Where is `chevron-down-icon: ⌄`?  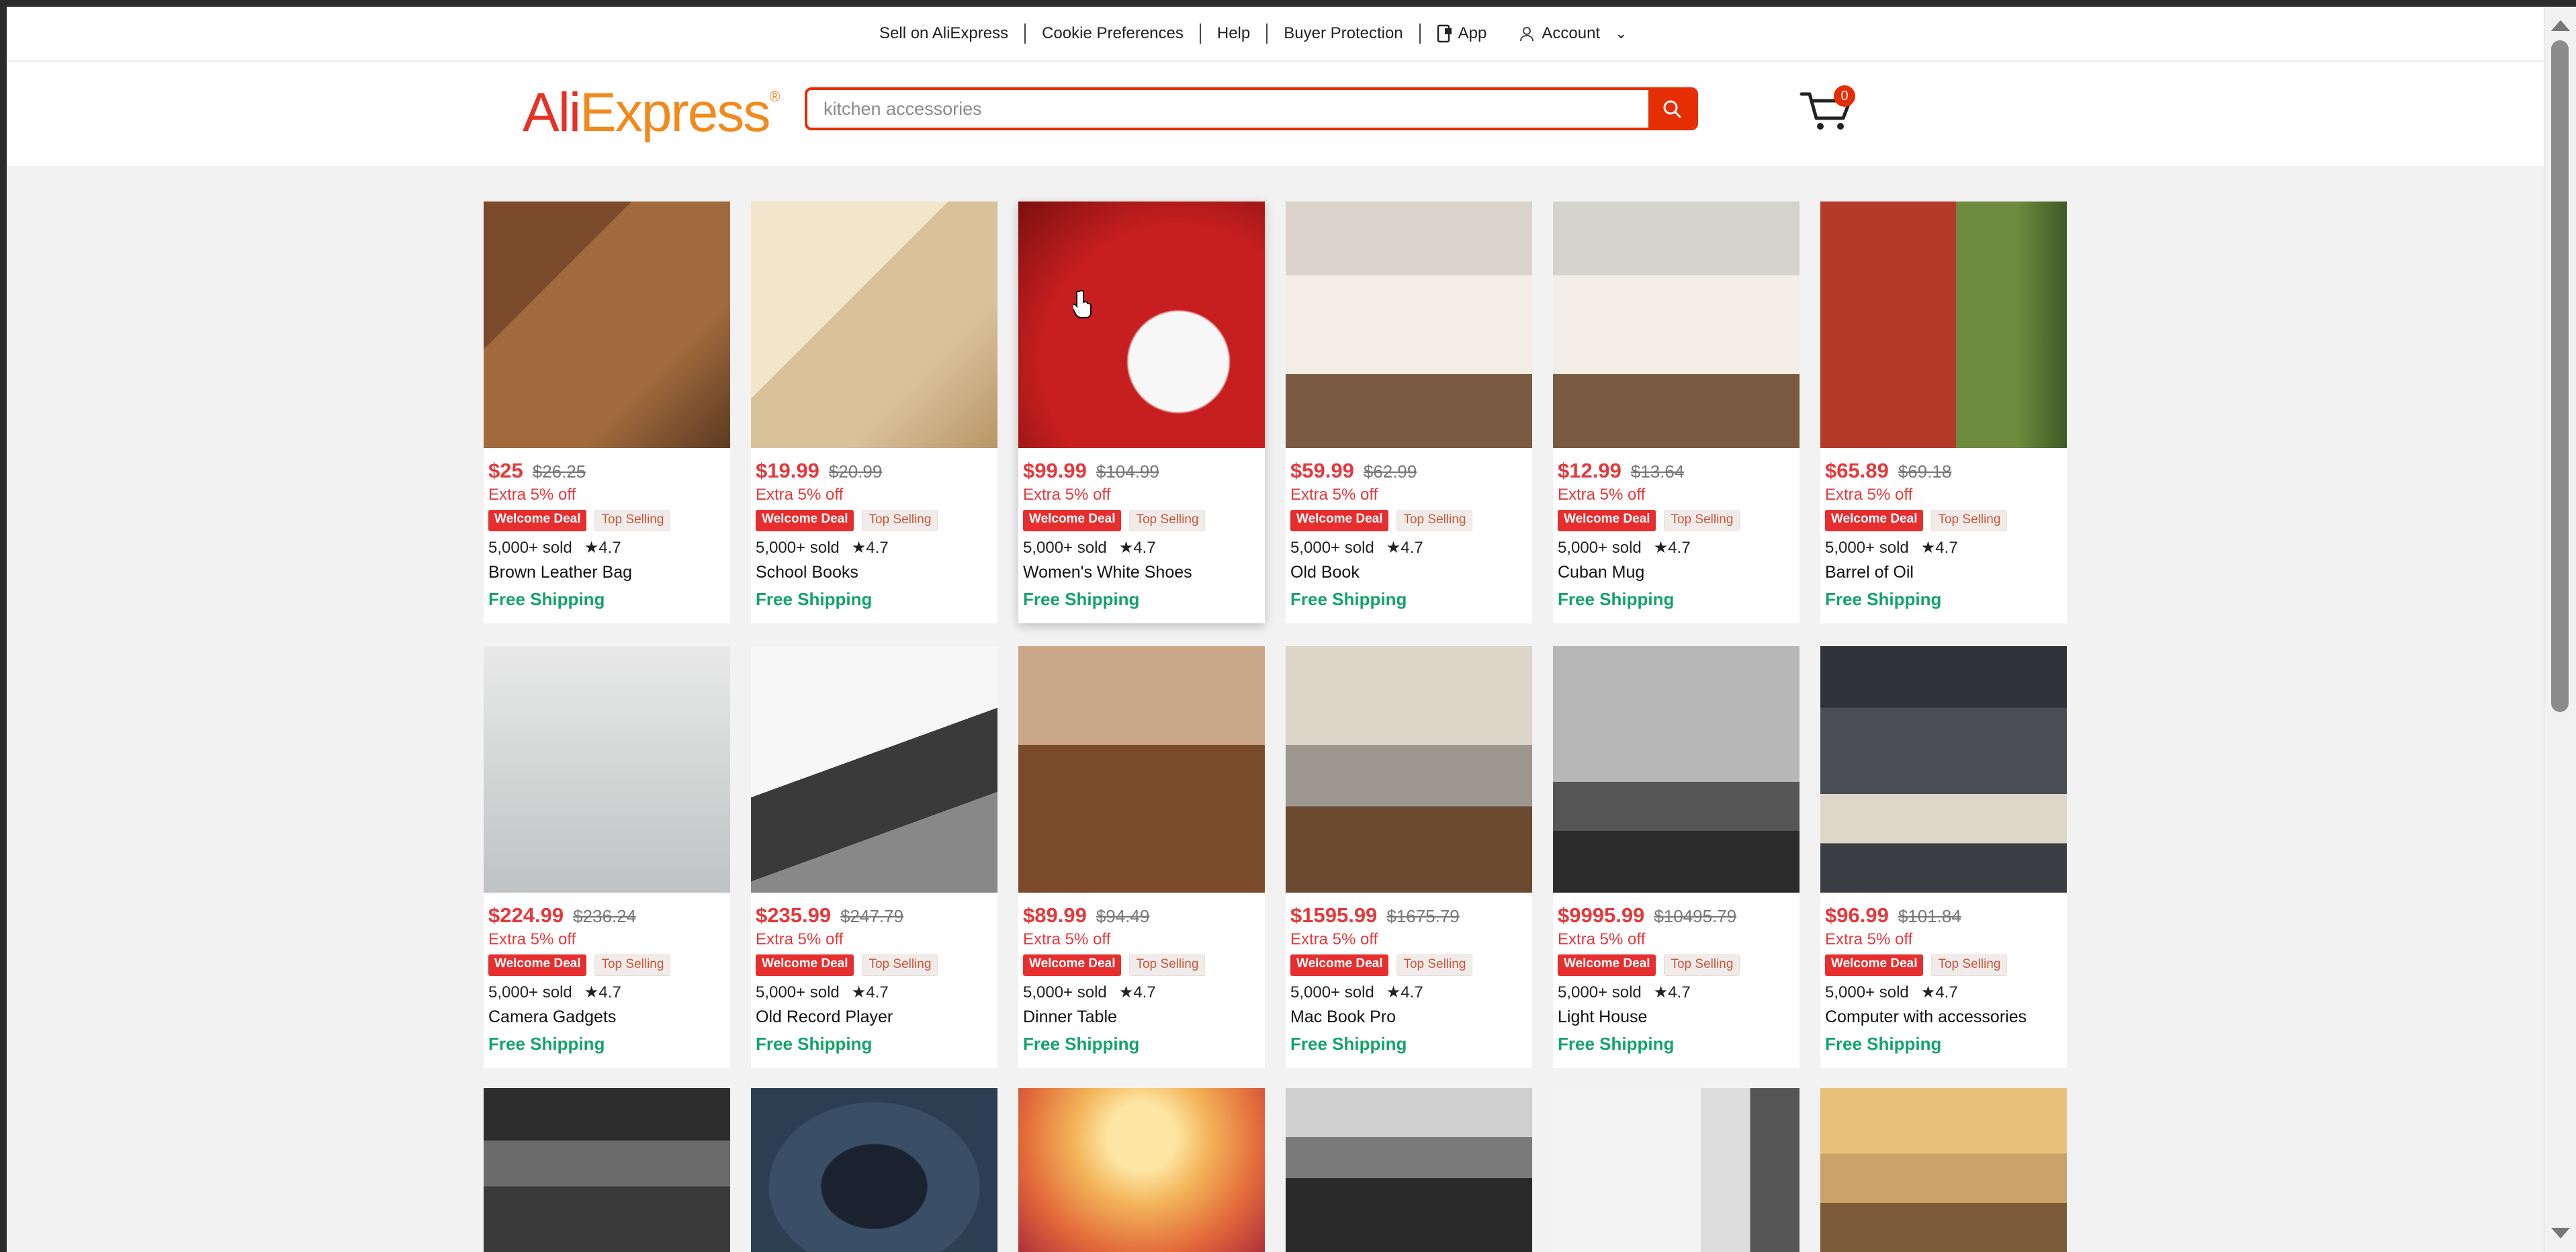
chevron-down-icon: ⌄ is located at coordinates (1617, 33).